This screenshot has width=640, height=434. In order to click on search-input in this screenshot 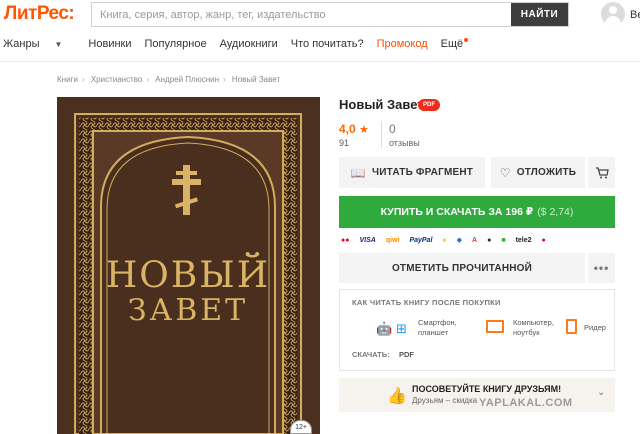, I will do `click(301, 14)`.